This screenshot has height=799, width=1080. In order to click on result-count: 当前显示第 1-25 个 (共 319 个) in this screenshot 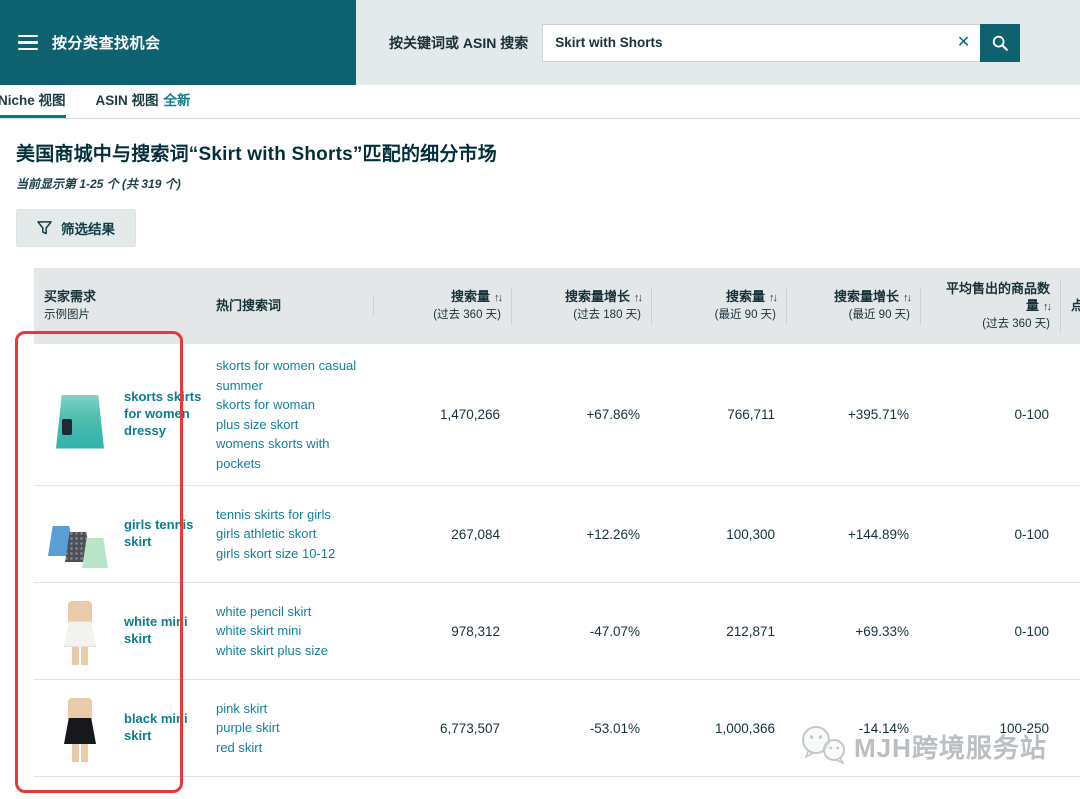, I will do `click(98, 184)`.